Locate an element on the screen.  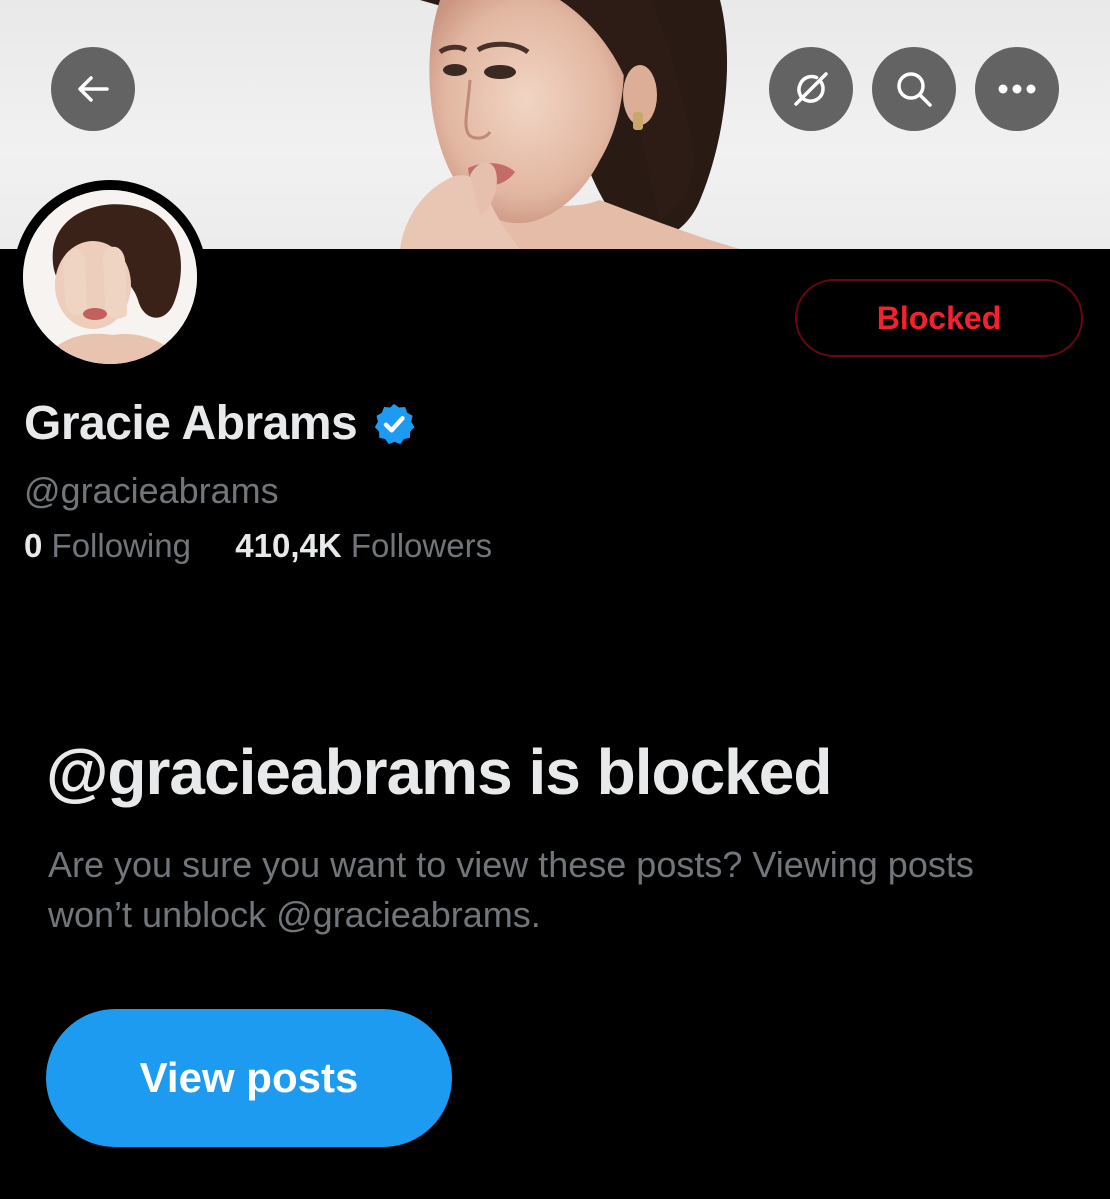
arrow-left-icon is located at coordinates (93, 89).